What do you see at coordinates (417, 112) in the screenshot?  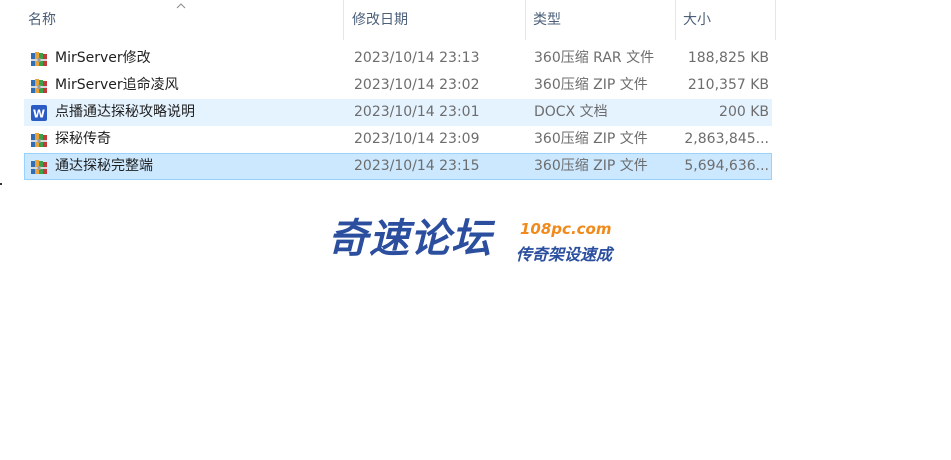 I see `file-modified-date: 2023/10/14 23:01` at bounding box center [417, 112].